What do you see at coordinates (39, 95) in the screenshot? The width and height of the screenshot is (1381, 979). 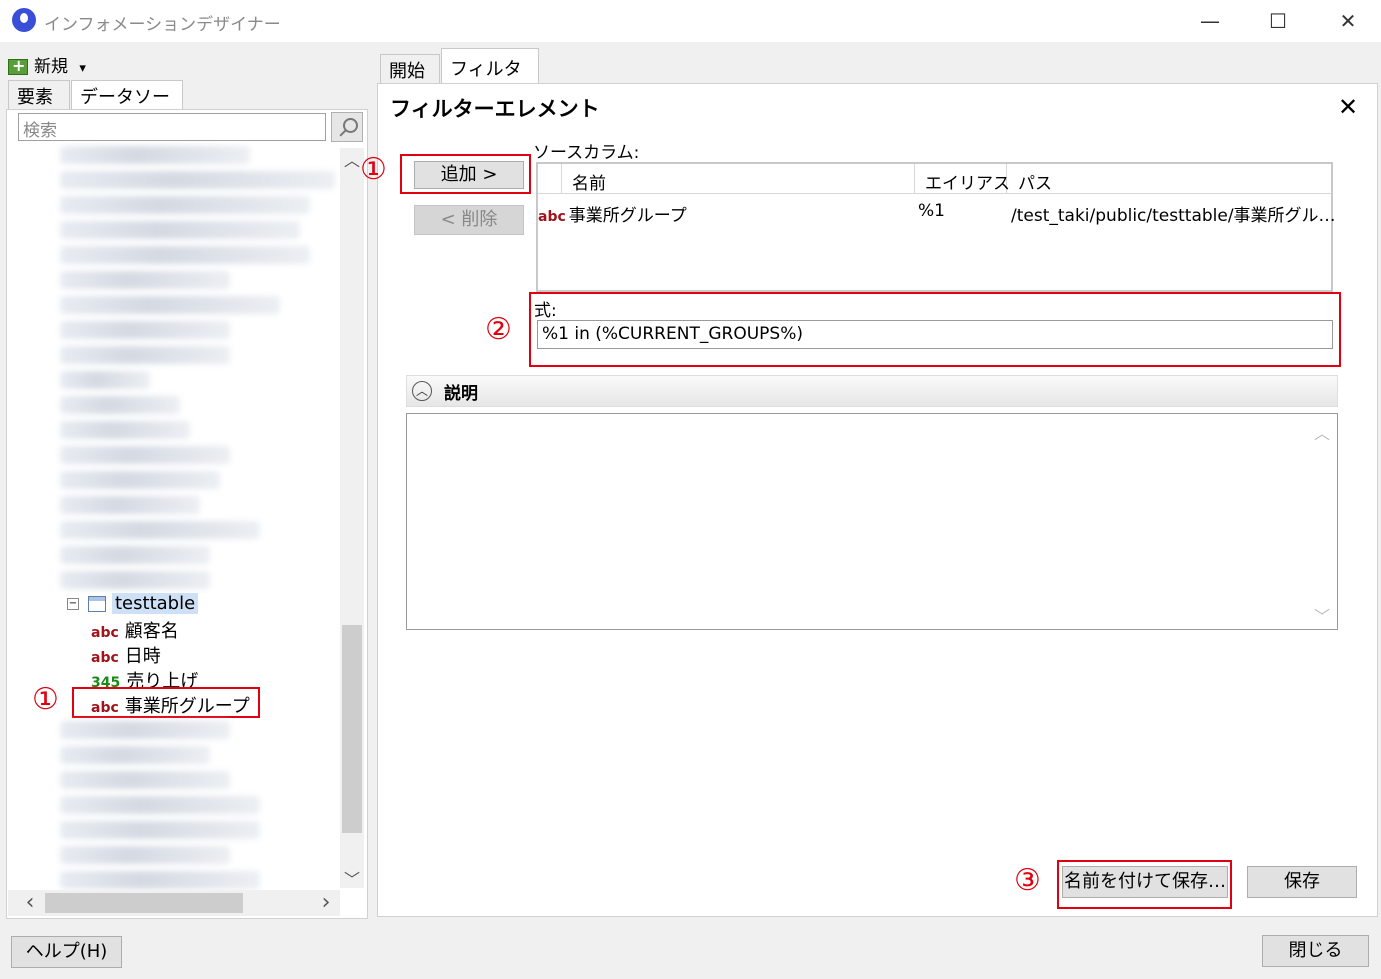 I see `tab-elements: 要素` at bounding box center [39, 95].